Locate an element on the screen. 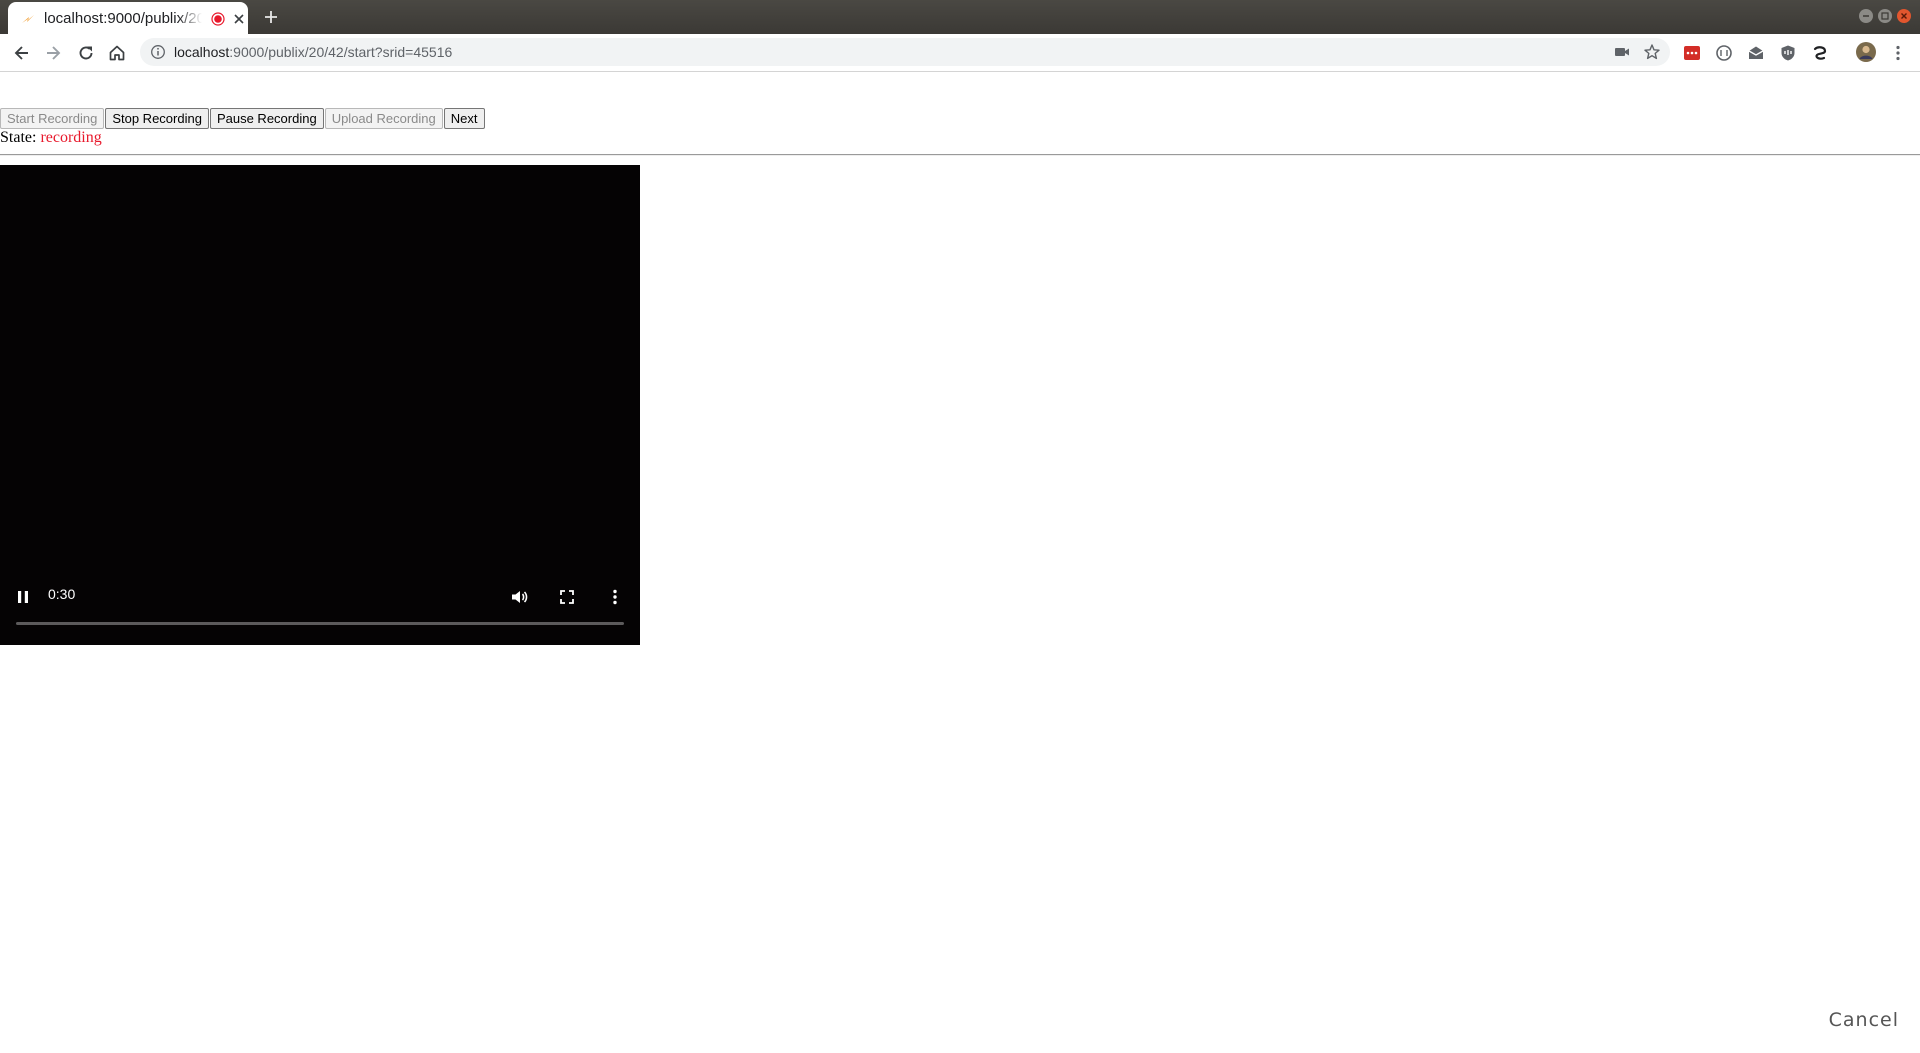 The height and width of the screenshot is (1053, 1920). recording-dot-icon is located at coordinates (218, 19).